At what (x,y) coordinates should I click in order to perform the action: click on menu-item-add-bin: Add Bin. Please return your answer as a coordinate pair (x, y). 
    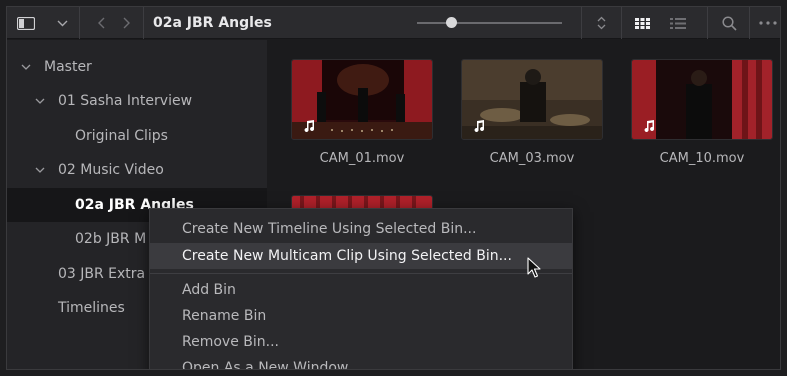
    Looking at the image, I should click on (361, 290).